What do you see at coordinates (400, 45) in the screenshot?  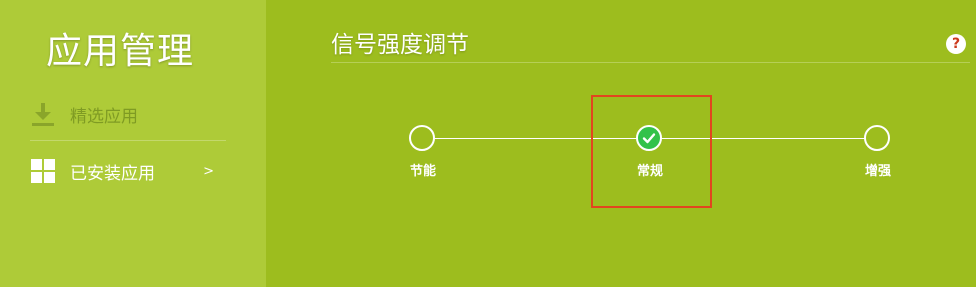 I see `page-title: 信号强度调节` at bounding box center [400, 45].